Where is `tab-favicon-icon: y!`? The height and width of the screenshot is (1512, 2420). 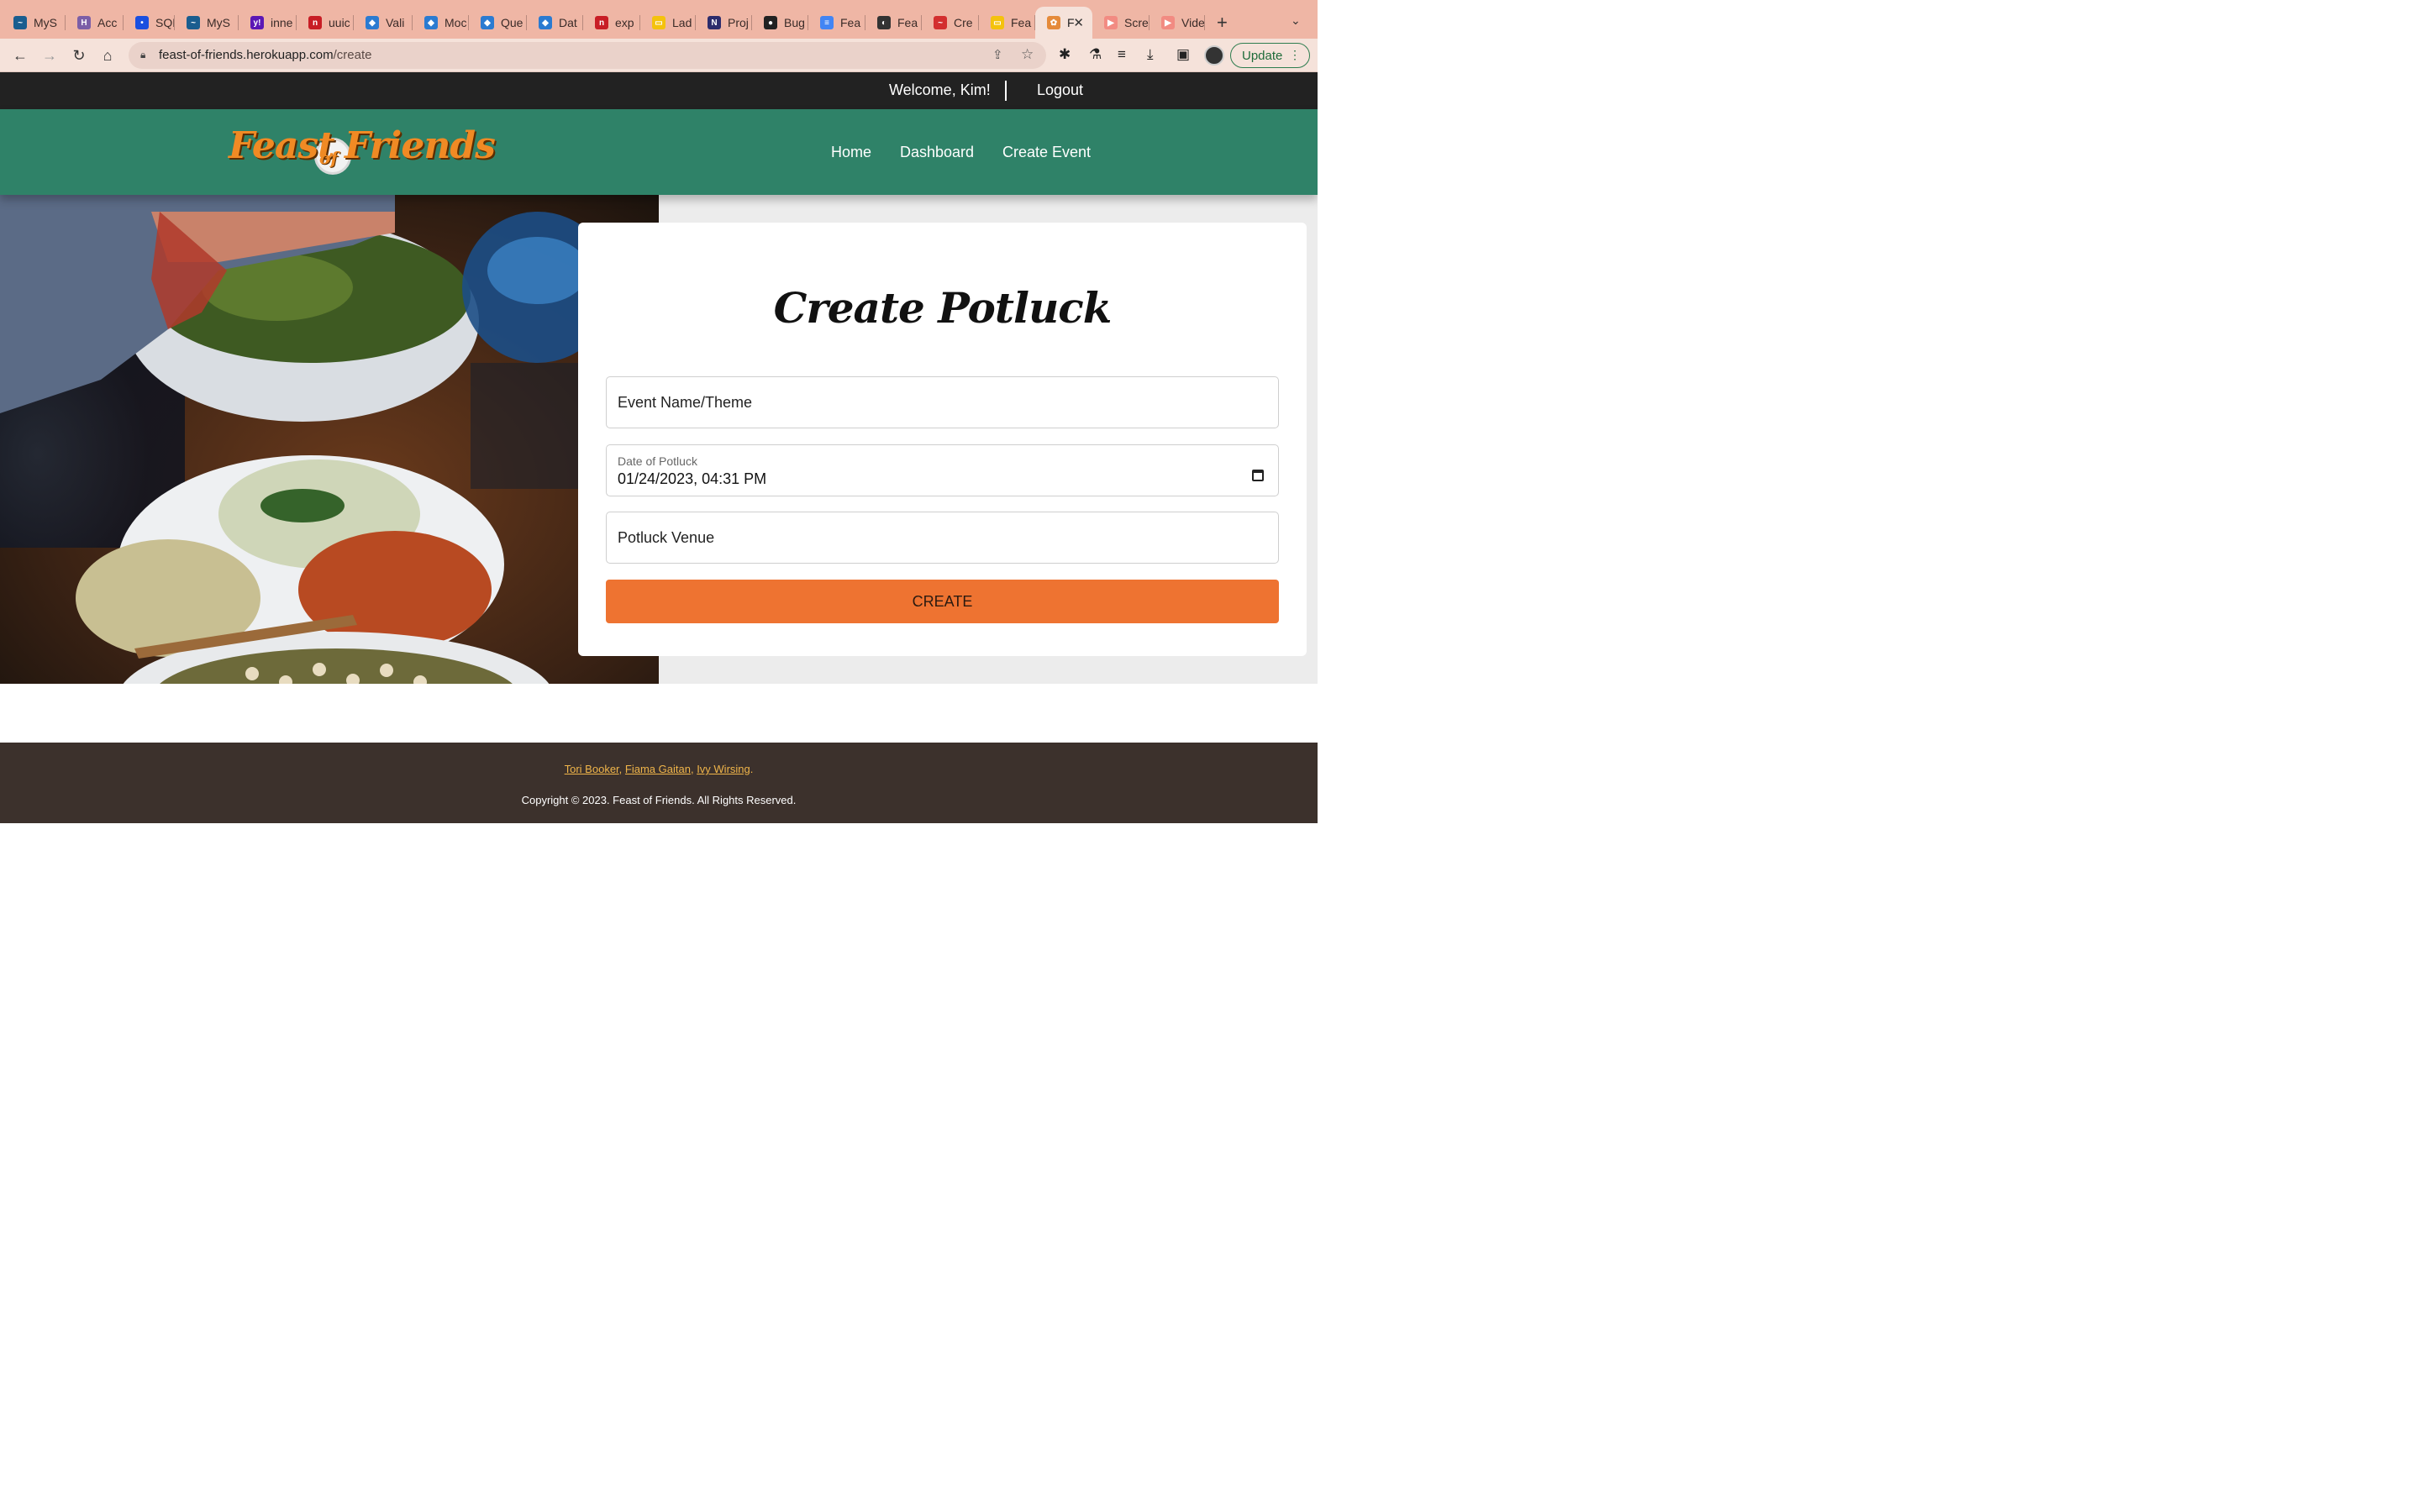 tab-favicon-icon: y! is located at coordinates (257, 22).